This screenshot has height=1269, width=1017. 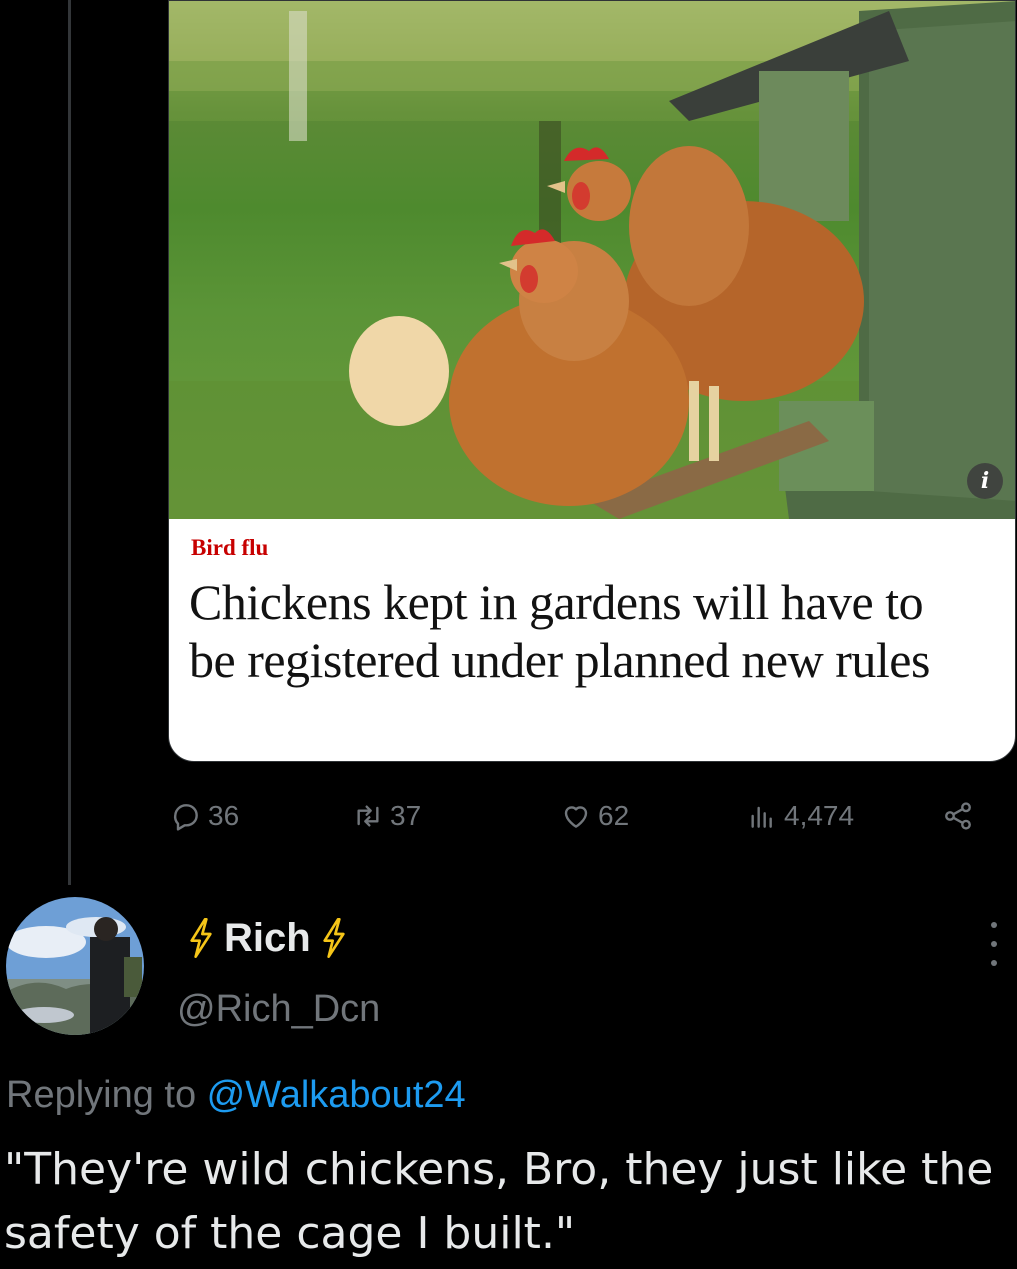 I want to click on reply-button: 36, so click(x=204, y=816).